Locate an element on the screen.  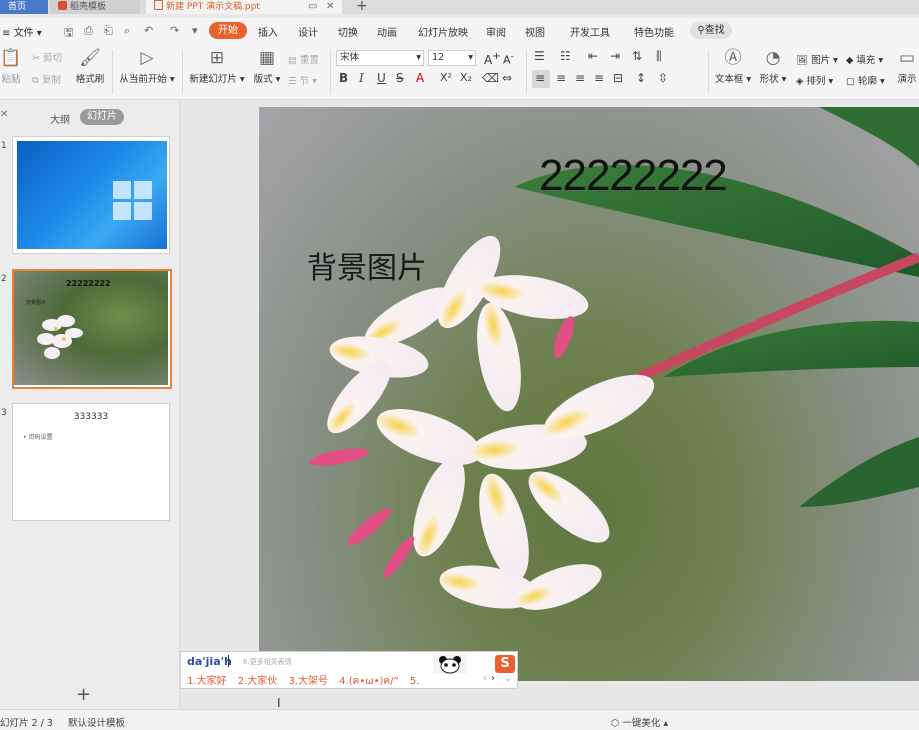
layout-button: ▦ 版式 ▾ is located at coordinates (267, 66).